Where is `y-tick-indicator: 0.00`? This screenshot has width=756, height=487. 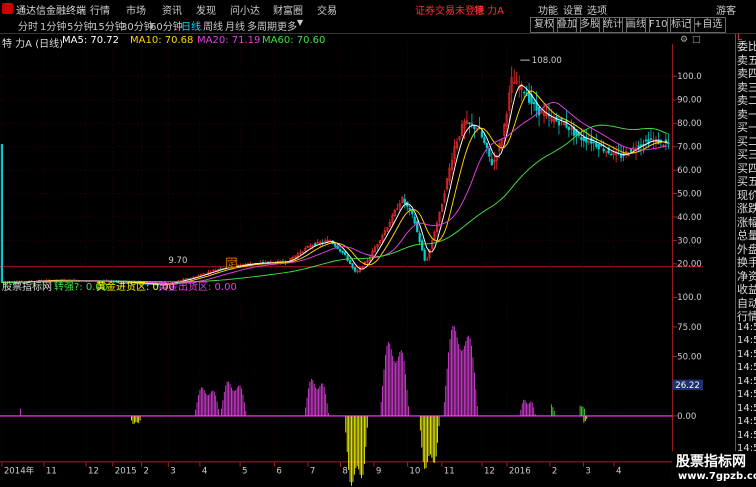 y-tick-indicator: 0.00 is located at coordinates (686, 417).